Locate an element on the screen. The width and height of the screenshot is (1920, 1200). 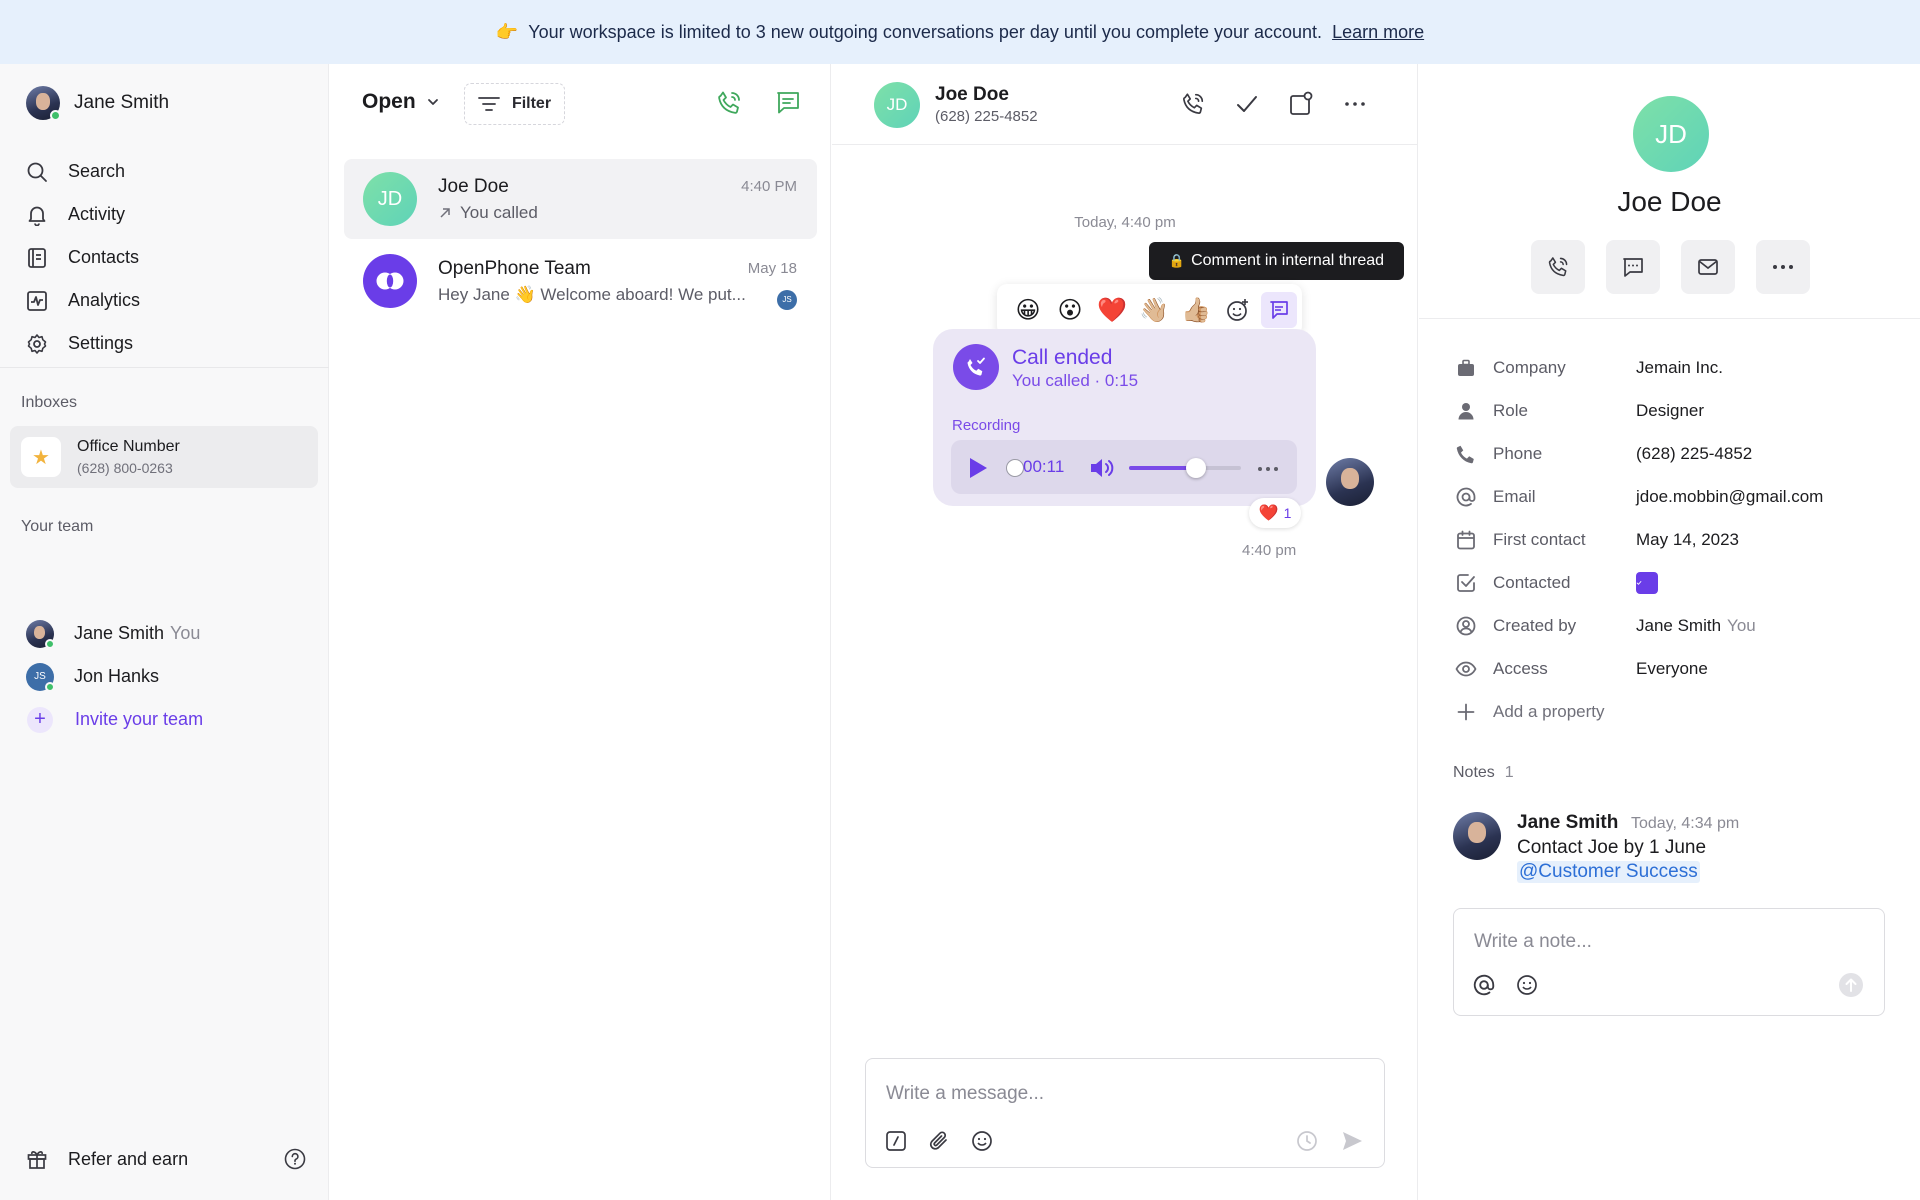
avatar: JD is located at coordinates (390, 199).